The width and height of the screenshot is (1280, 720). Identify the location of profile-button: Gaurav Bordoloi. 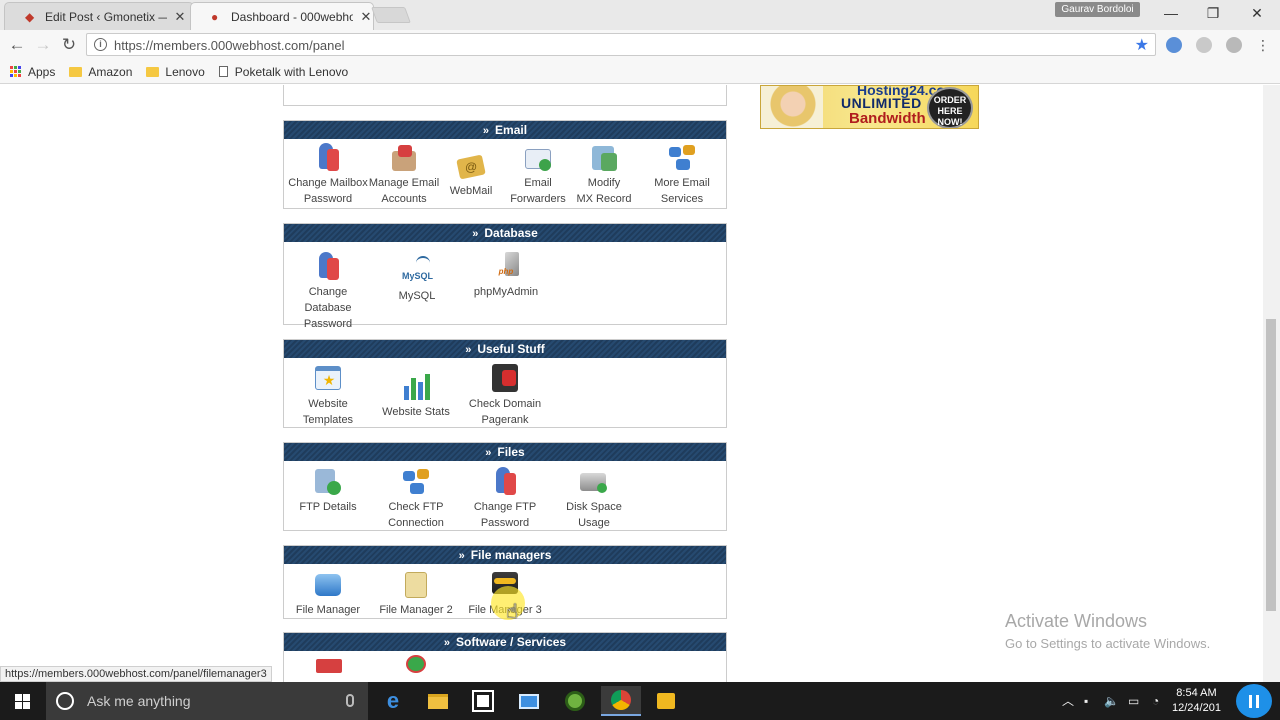
(1097, 9).